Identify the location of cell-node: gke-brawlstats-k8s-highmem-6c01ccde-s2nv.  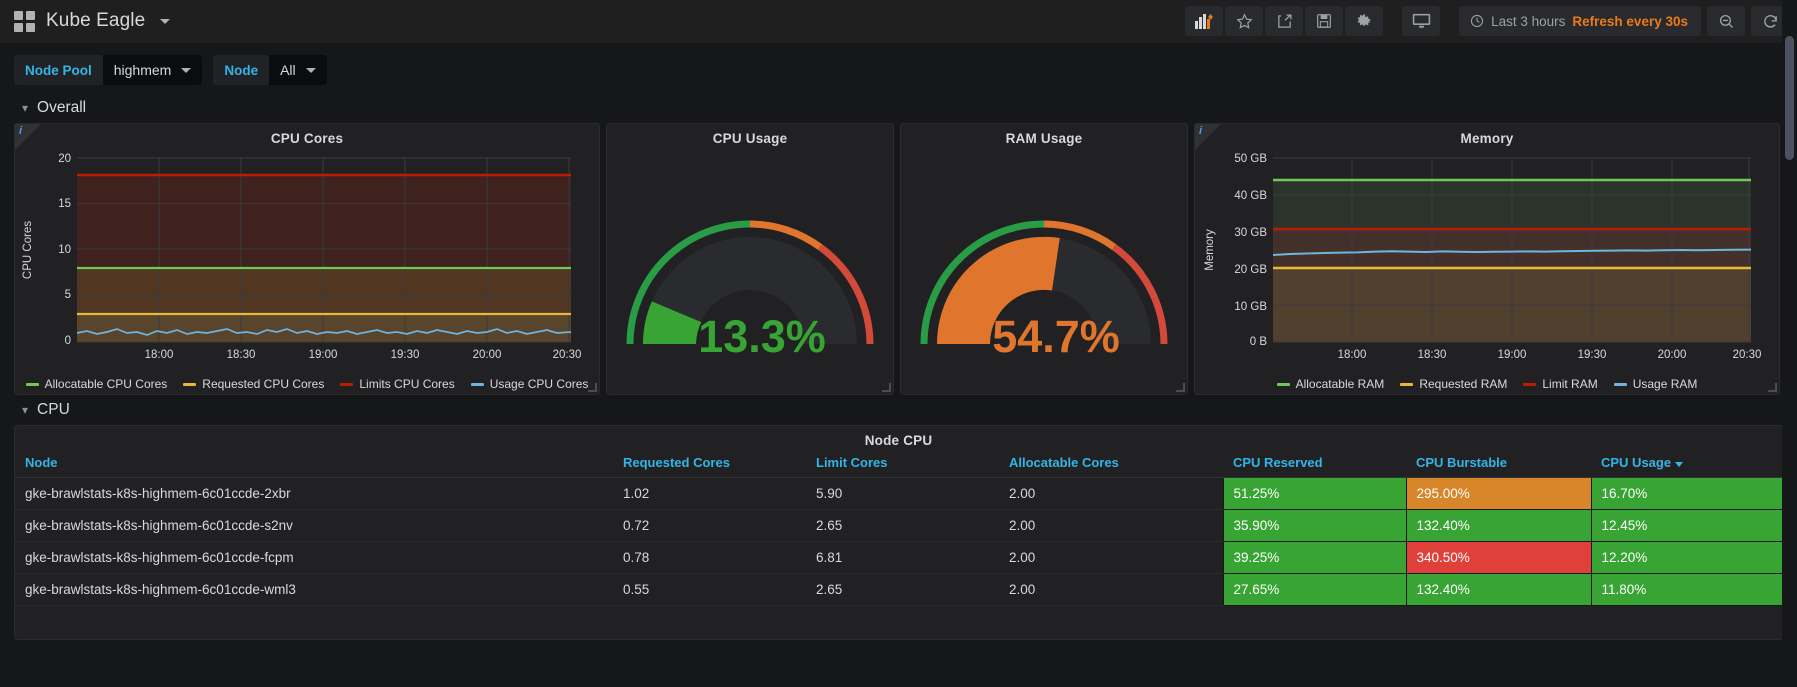
(314, 525).